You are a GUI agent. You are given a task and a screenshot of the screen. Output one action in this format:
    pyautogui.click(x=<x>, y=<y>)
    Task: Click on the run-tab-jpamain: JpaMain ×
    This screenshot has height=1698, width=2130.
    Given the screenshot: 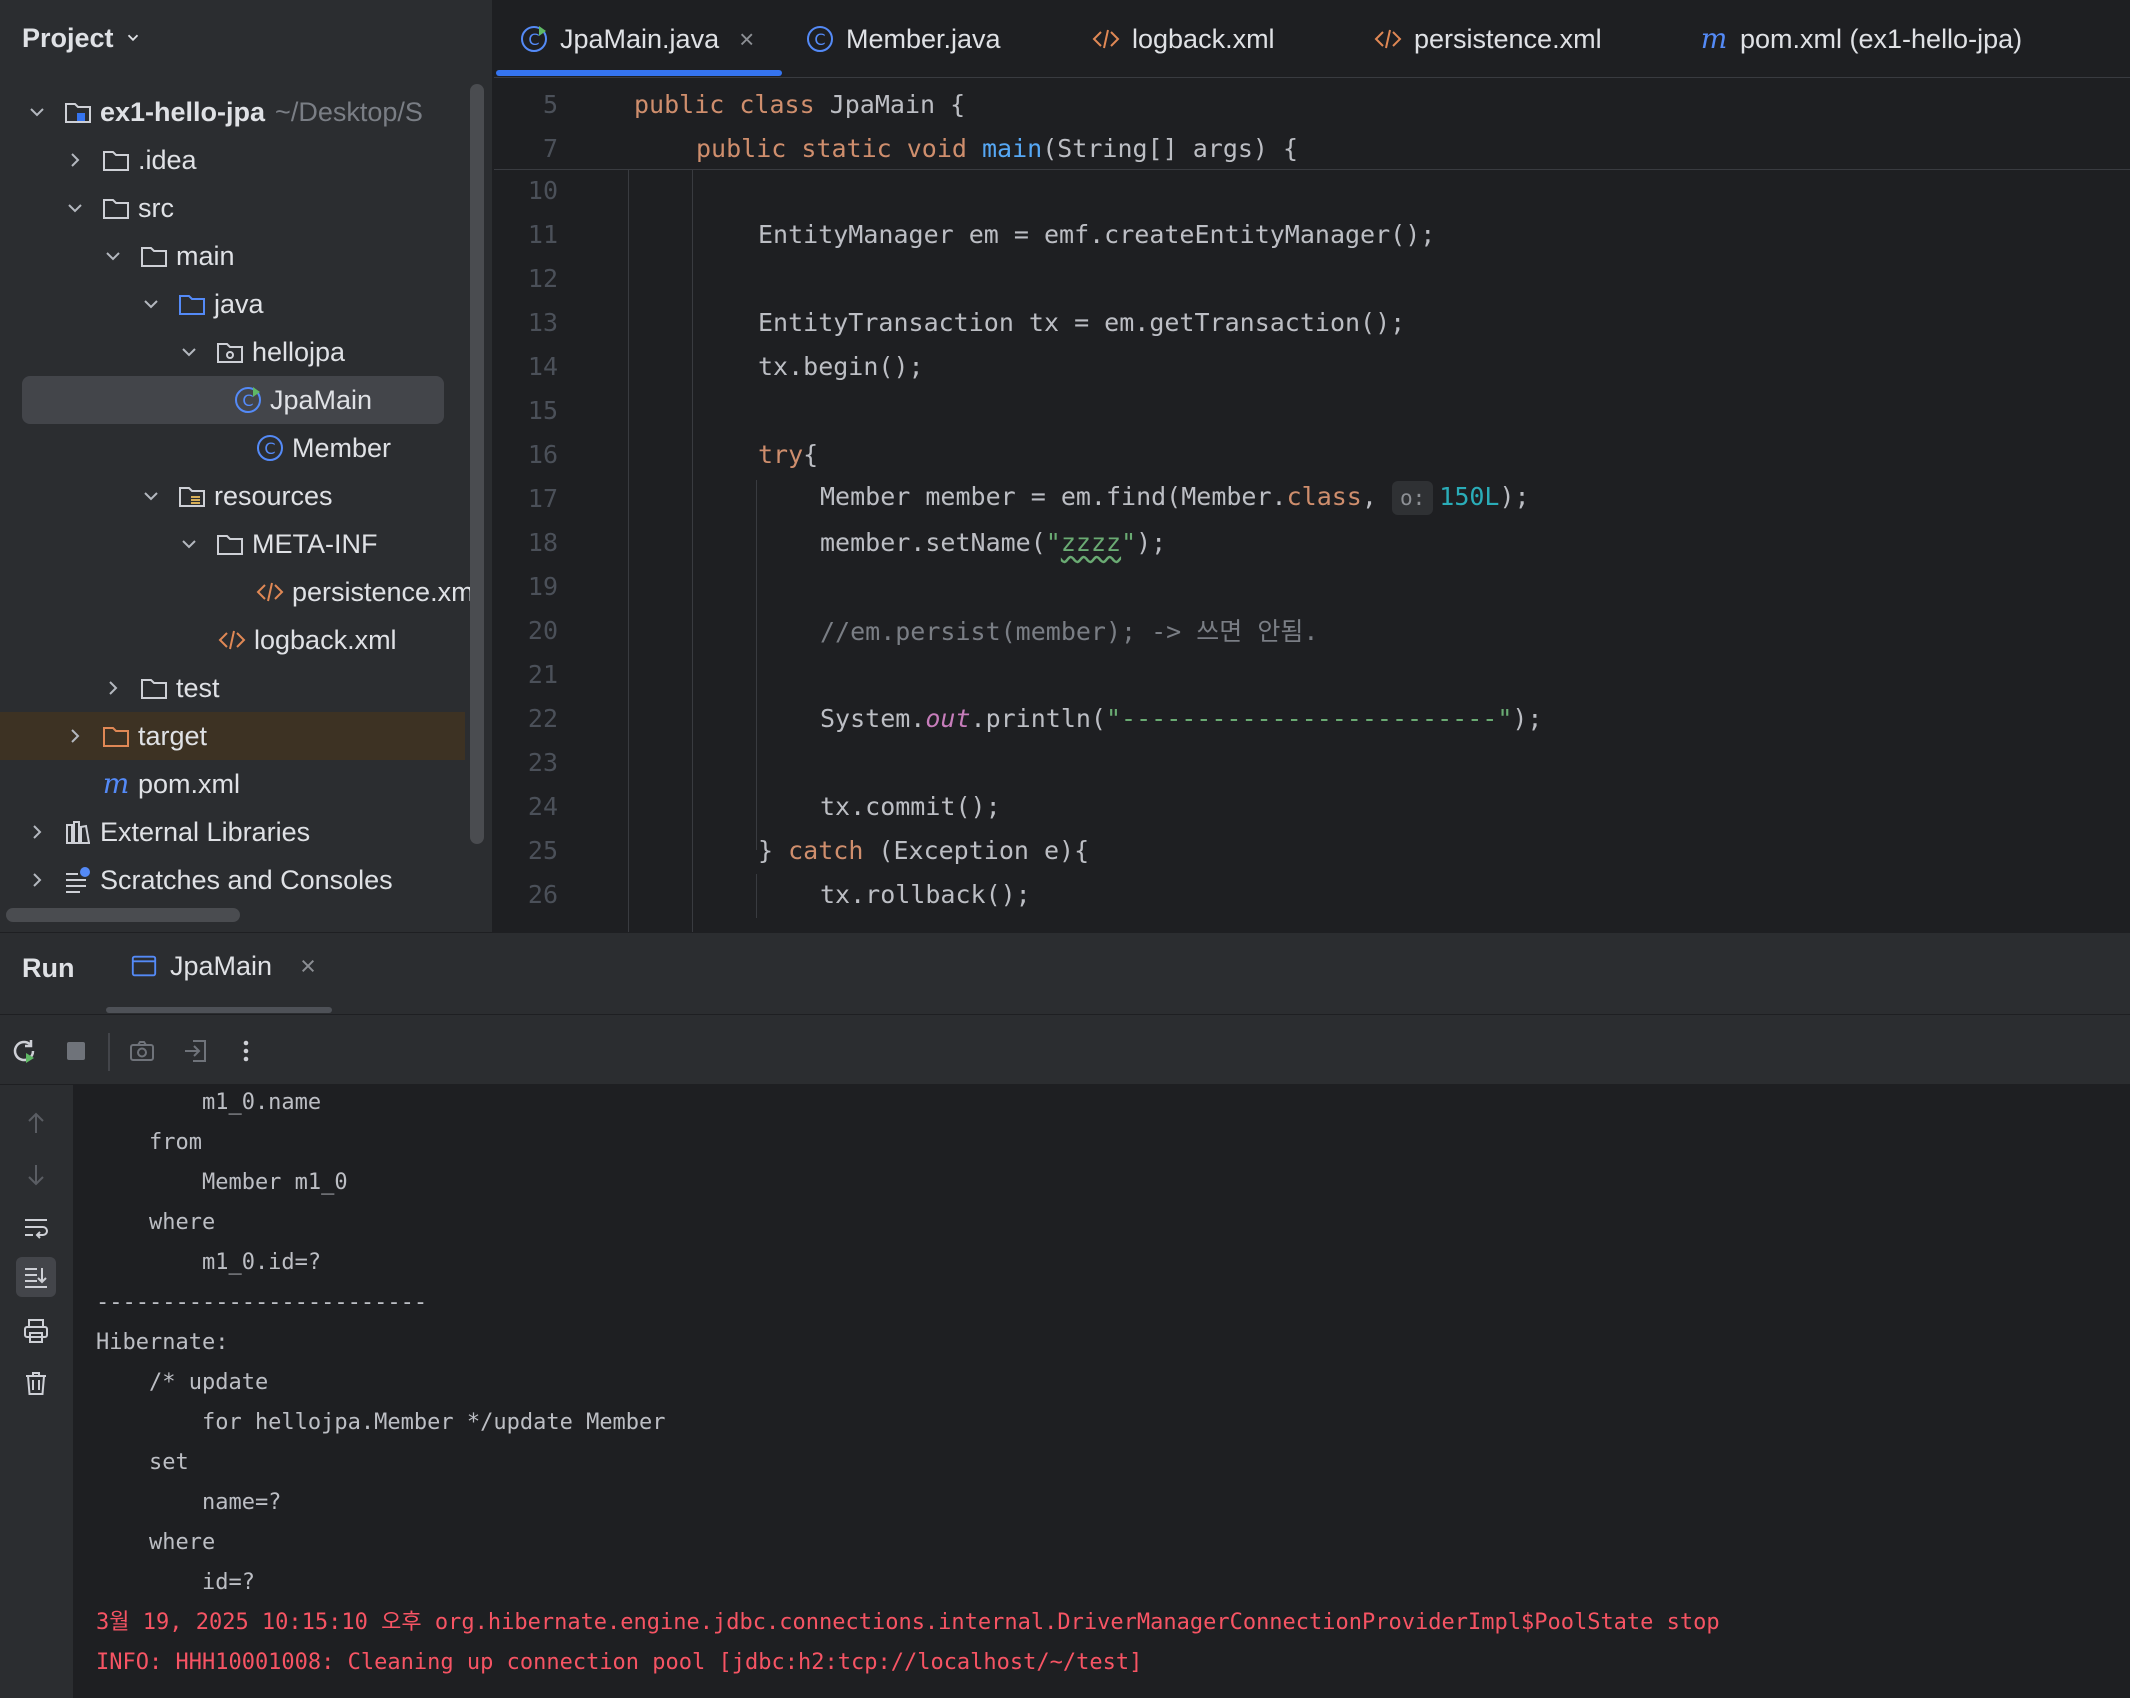 What is the action you would take?
    pyautogui.click(x=223, y=966)
    